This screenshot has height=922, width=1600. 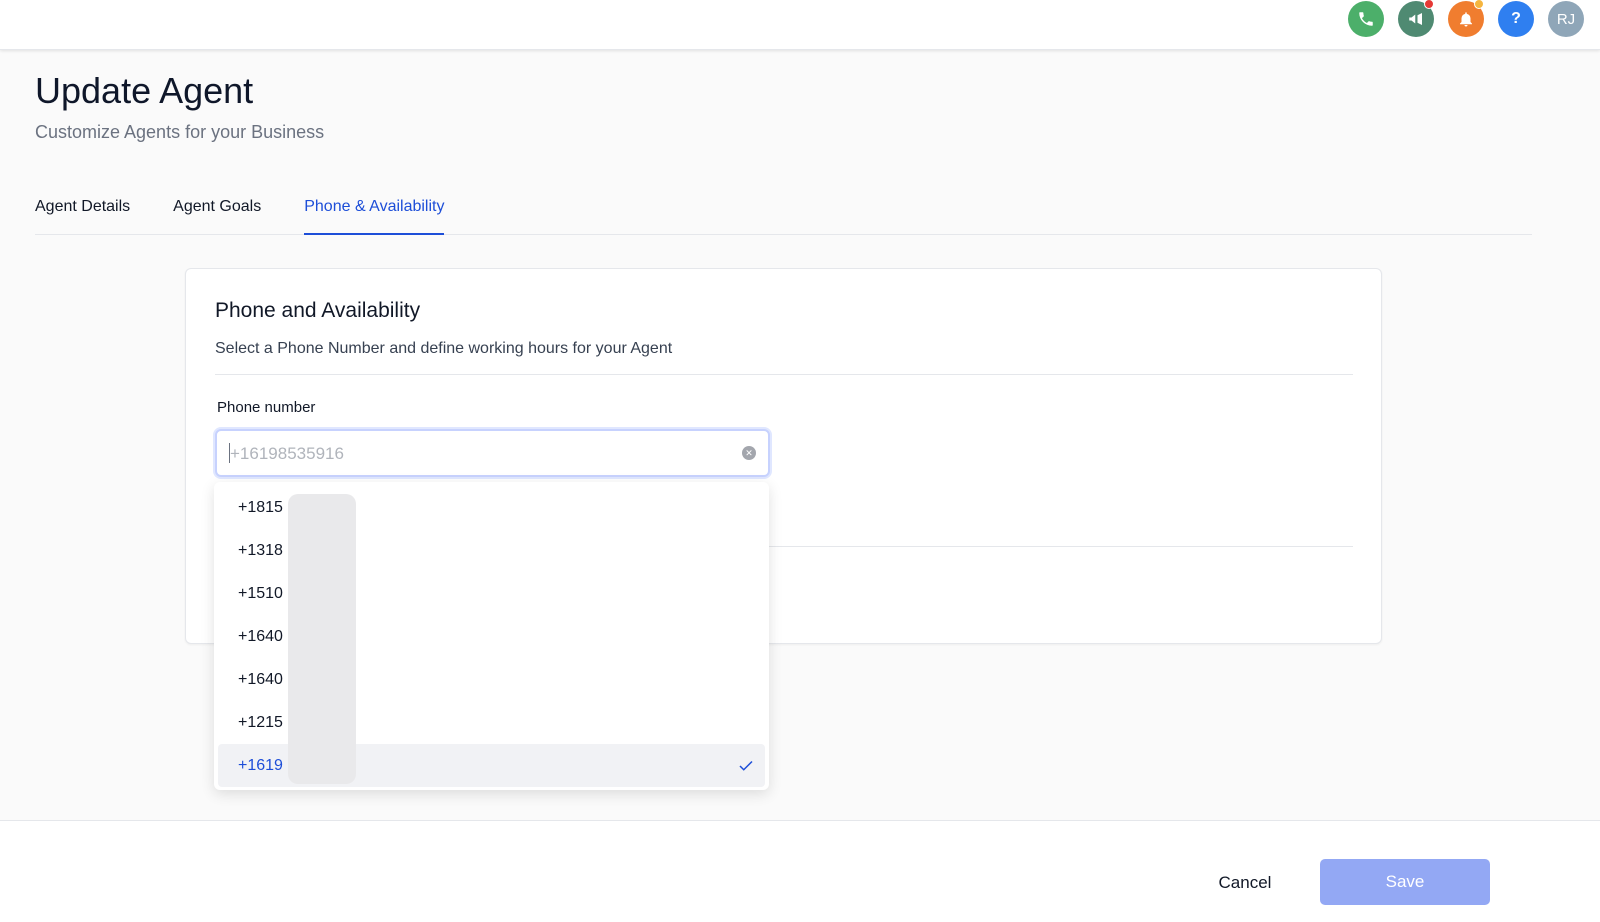 What do you see at coordinates (746, 765) in the screenshot?
I see `checkmark-icon` at bounding box center [746, 765].